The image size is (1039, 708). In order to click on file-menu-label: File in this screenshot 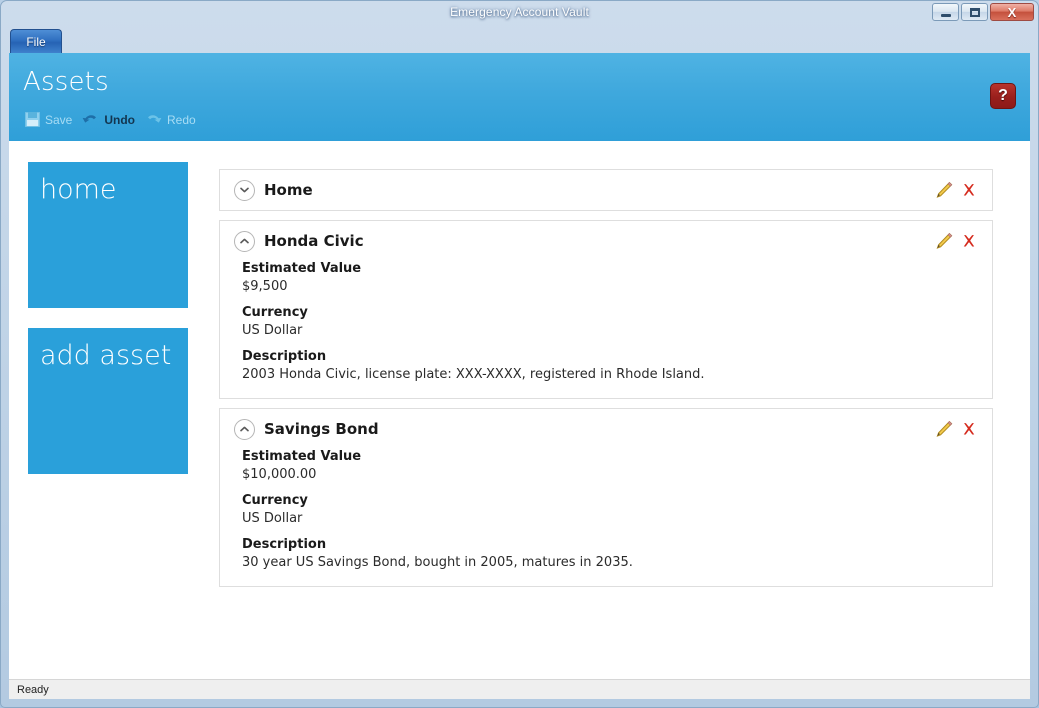, I will do `click(36, 41)`.